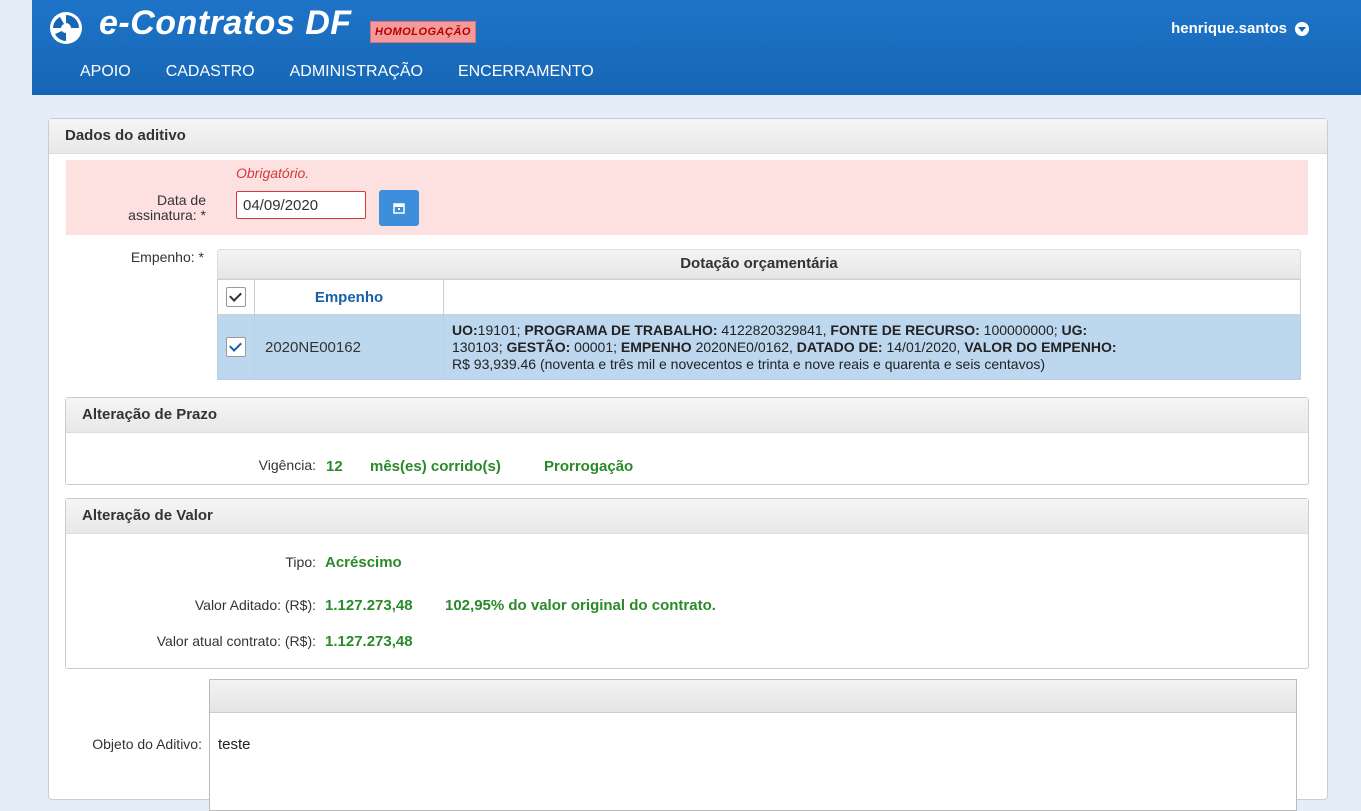 This screenshot has width=1361, height=811. I want to click on desc-text: 100000000;, so click(1022, 329).